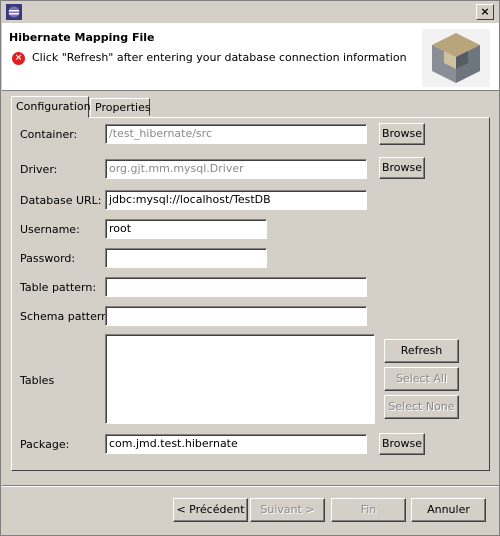 This screenshot has width=500, height=536. I want to click on database-url-field: jdbc:mysql://localhost/TestDB, so click(236, 200).